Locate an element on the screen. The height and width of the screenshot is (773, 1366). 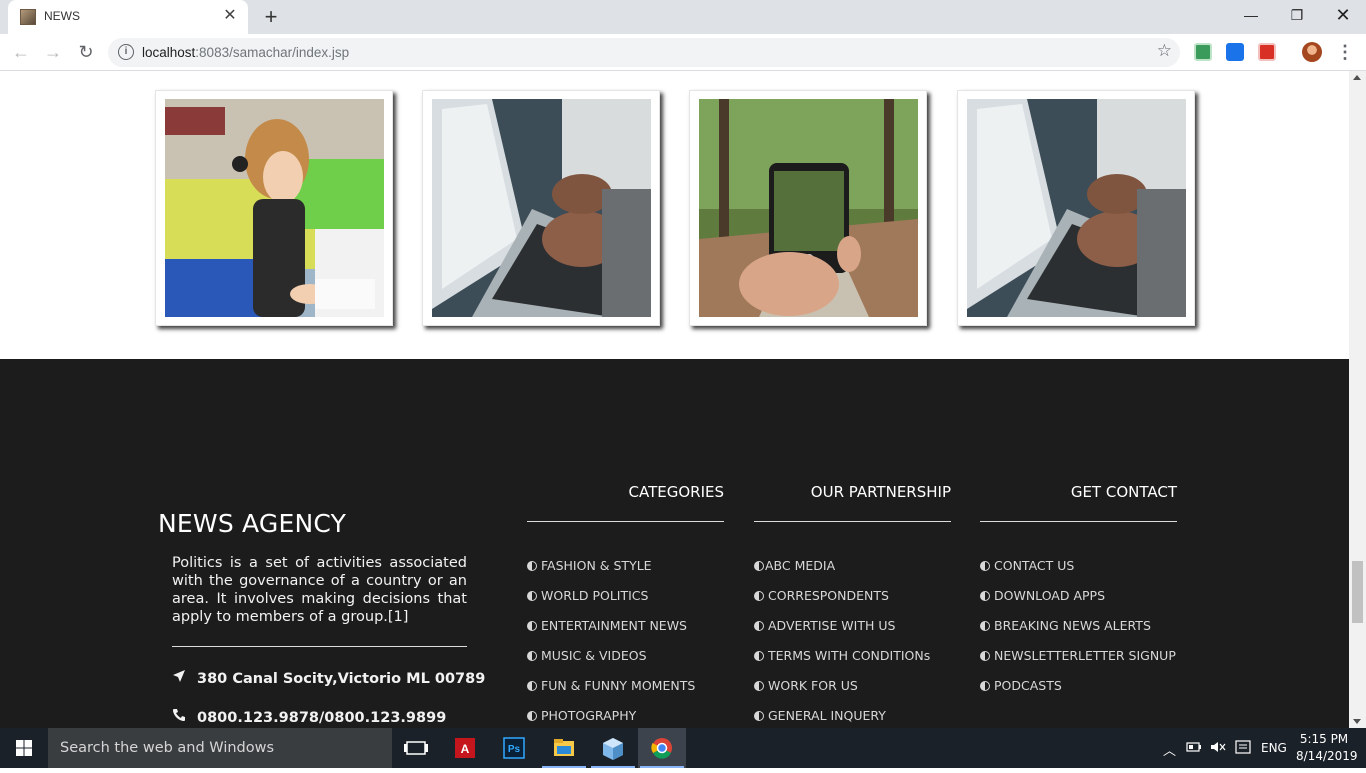
minimize-icon: — is located at coordinates (1251, 15).